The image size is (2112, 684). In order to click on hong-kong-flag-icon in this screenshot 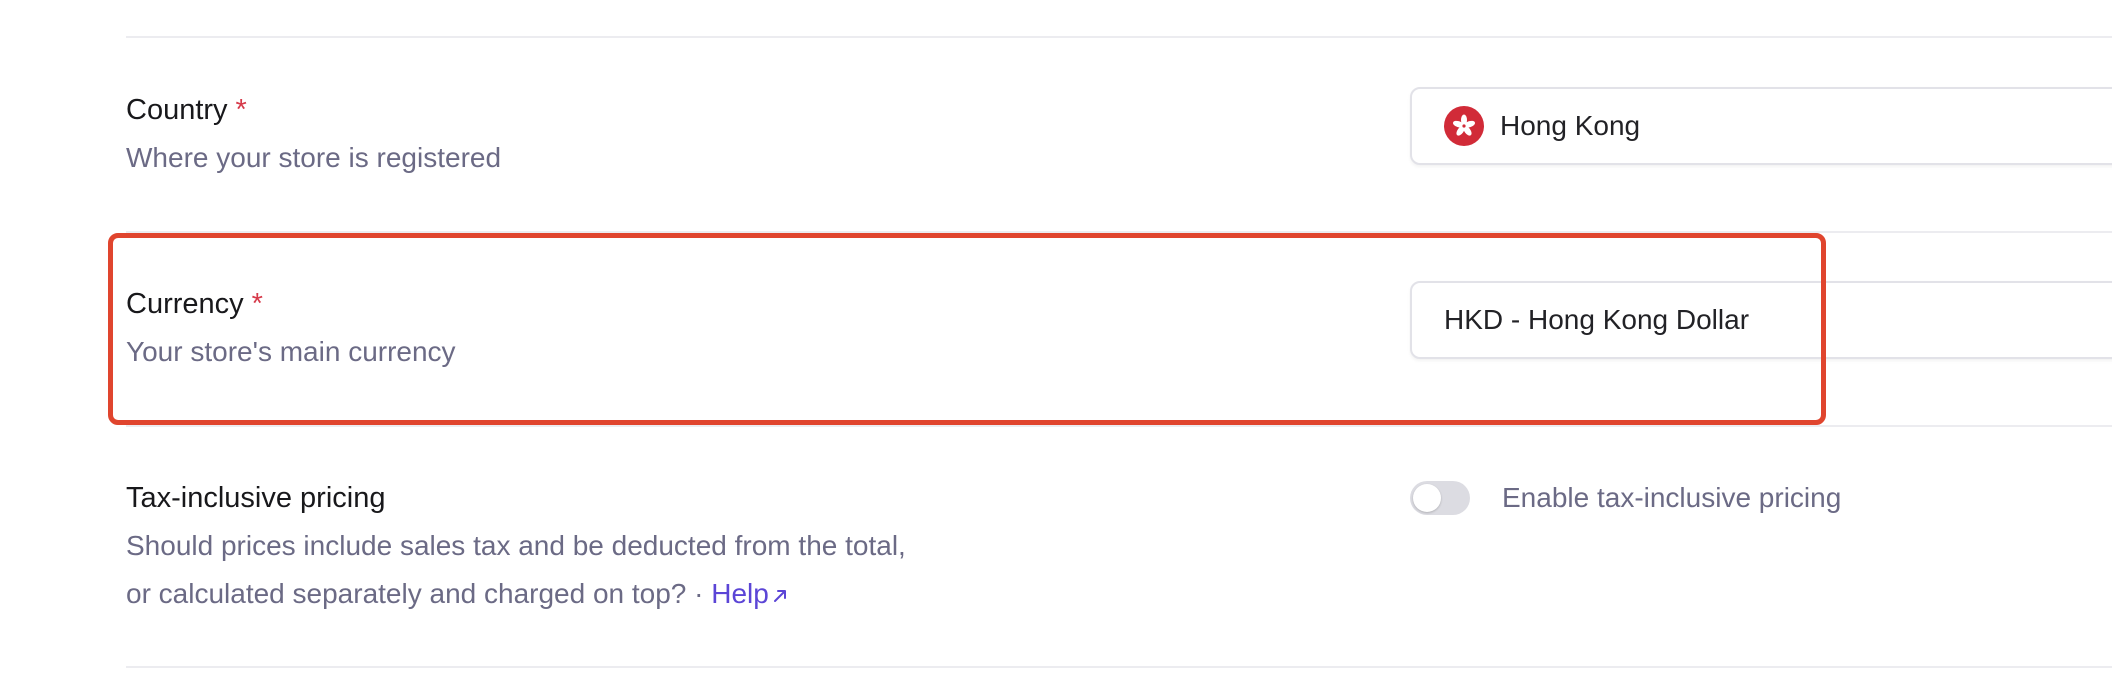, I will do `click(1464, 126)`.